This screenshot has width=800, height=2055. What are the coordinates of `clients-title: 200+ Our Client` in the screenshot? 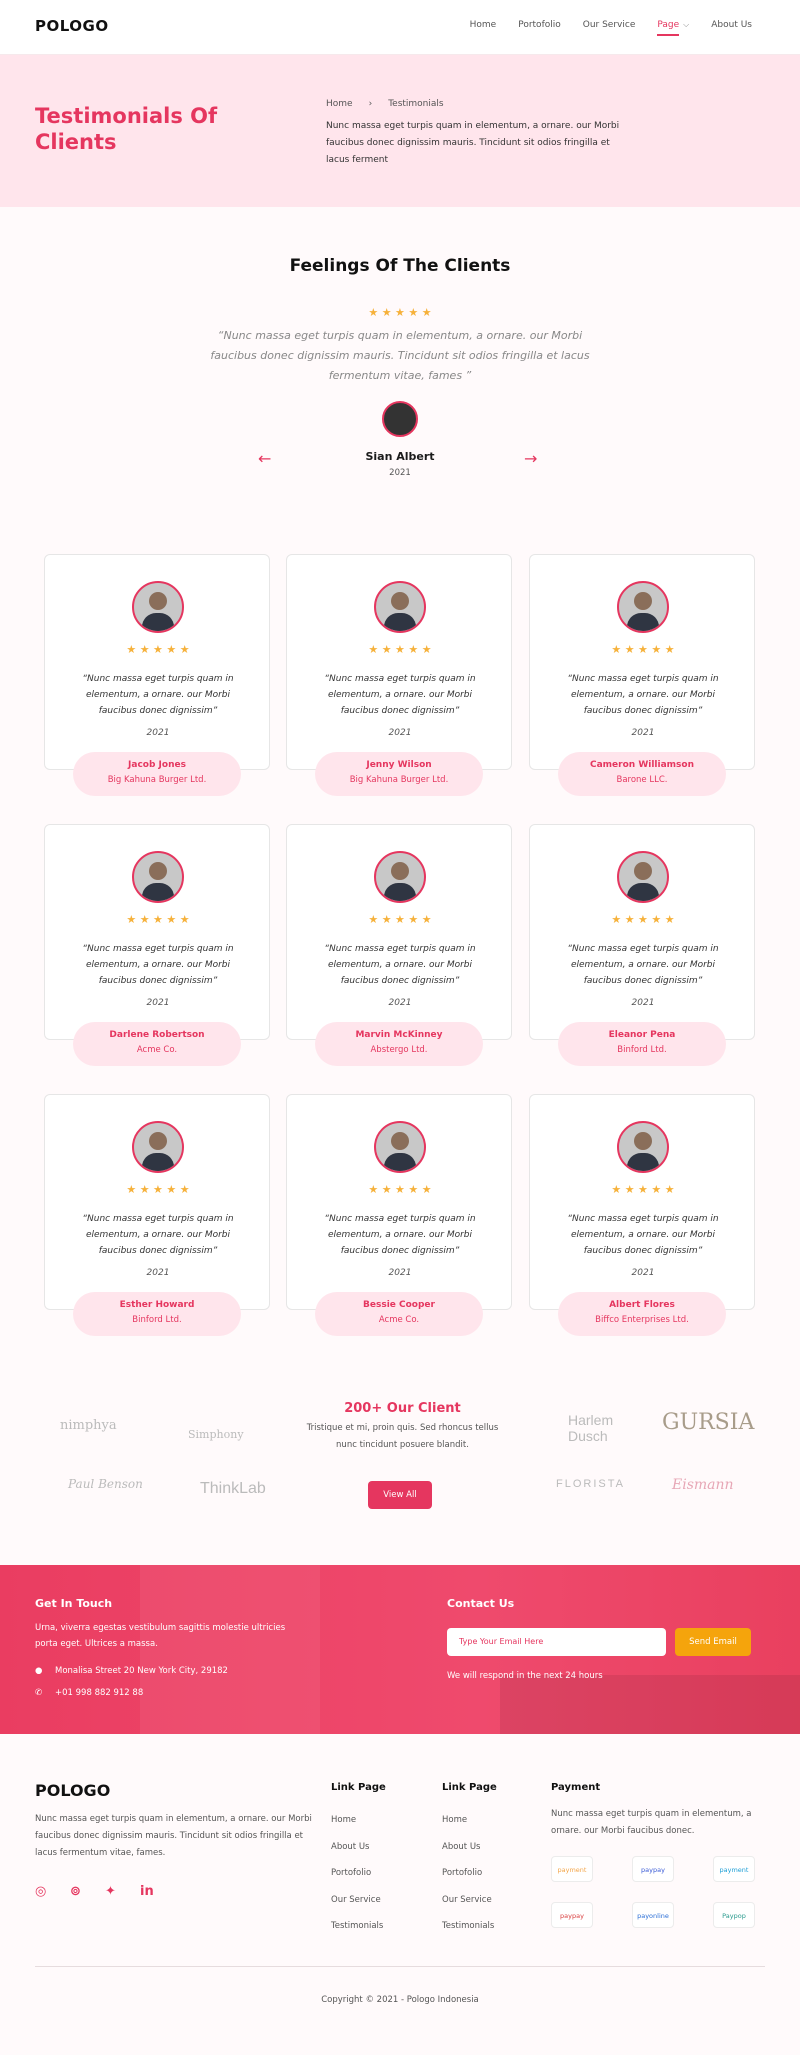 It's located at (402, 1408).